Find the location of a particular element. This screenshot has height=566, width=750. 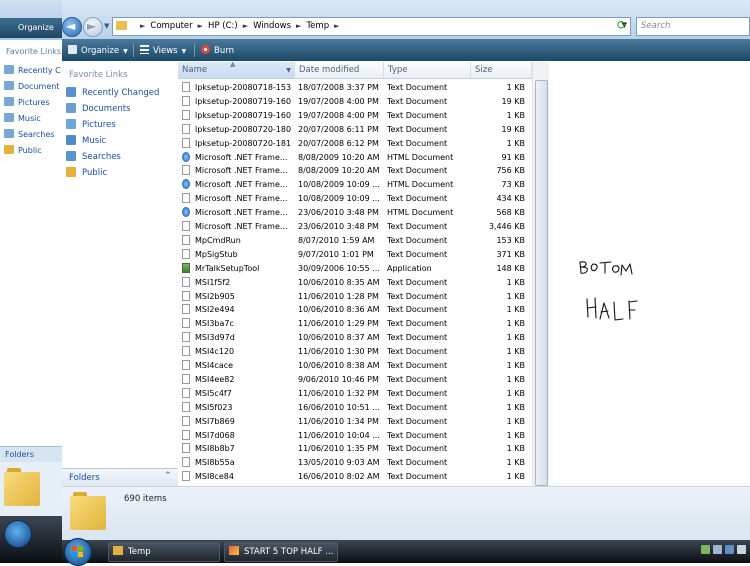

back-button: ◄ is located at coordinates (72, 27).